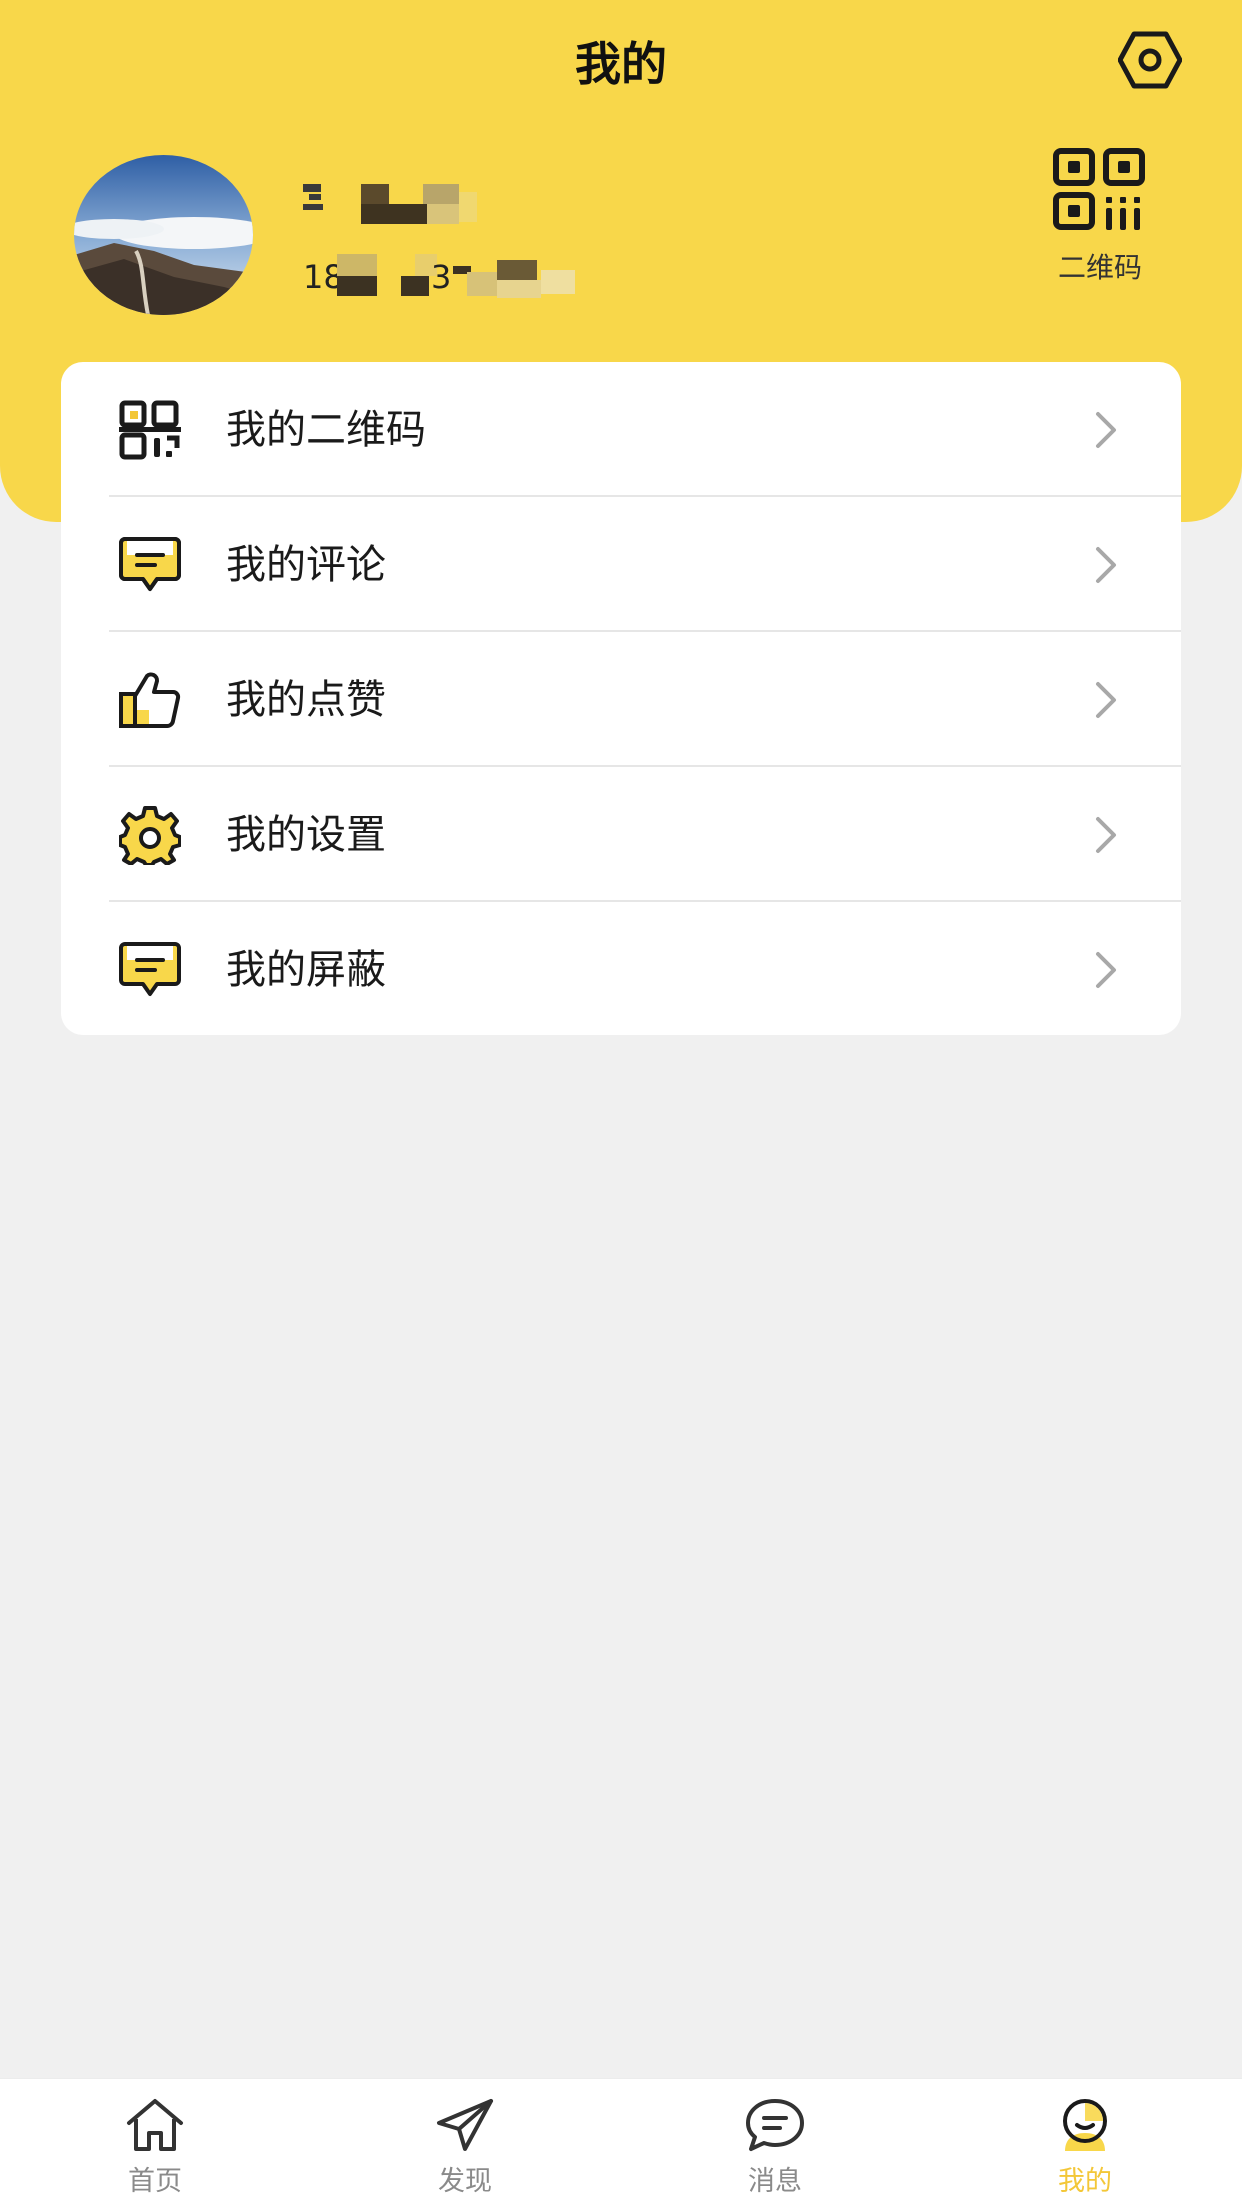 The image size is (1242, 2208). What do you see at coordinates (357, 265) in the screenshot?
I see `blurred-phone` at bounding box center [357, 265].